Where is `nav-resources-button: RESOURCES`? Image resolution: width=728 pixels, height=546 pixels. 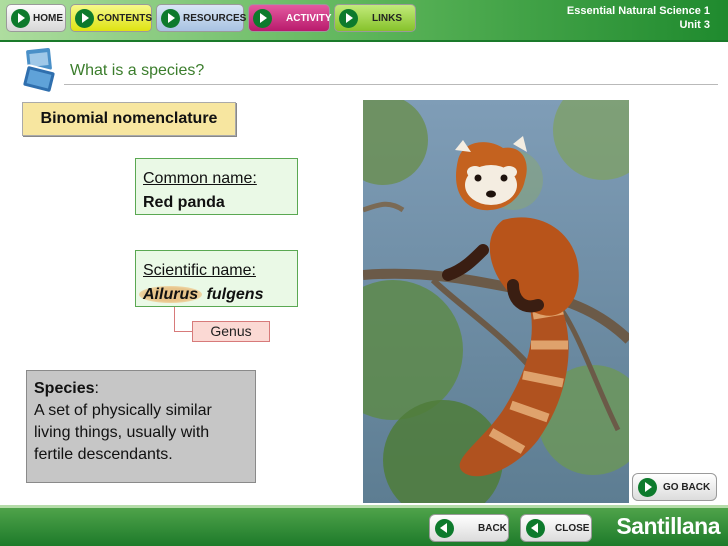
nav-resources-button: RESOURCES is located at coordinates (201, 18).